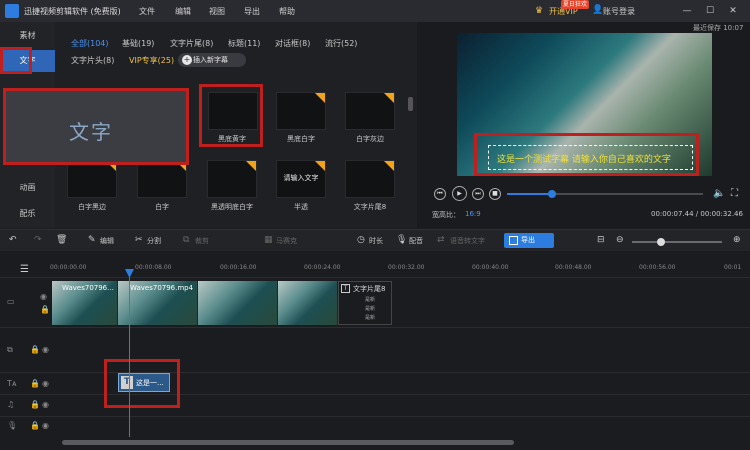 This screenshot has height=450, width=750. I want to click on speech-to-text-icon: ⇄, so click(441, 240).